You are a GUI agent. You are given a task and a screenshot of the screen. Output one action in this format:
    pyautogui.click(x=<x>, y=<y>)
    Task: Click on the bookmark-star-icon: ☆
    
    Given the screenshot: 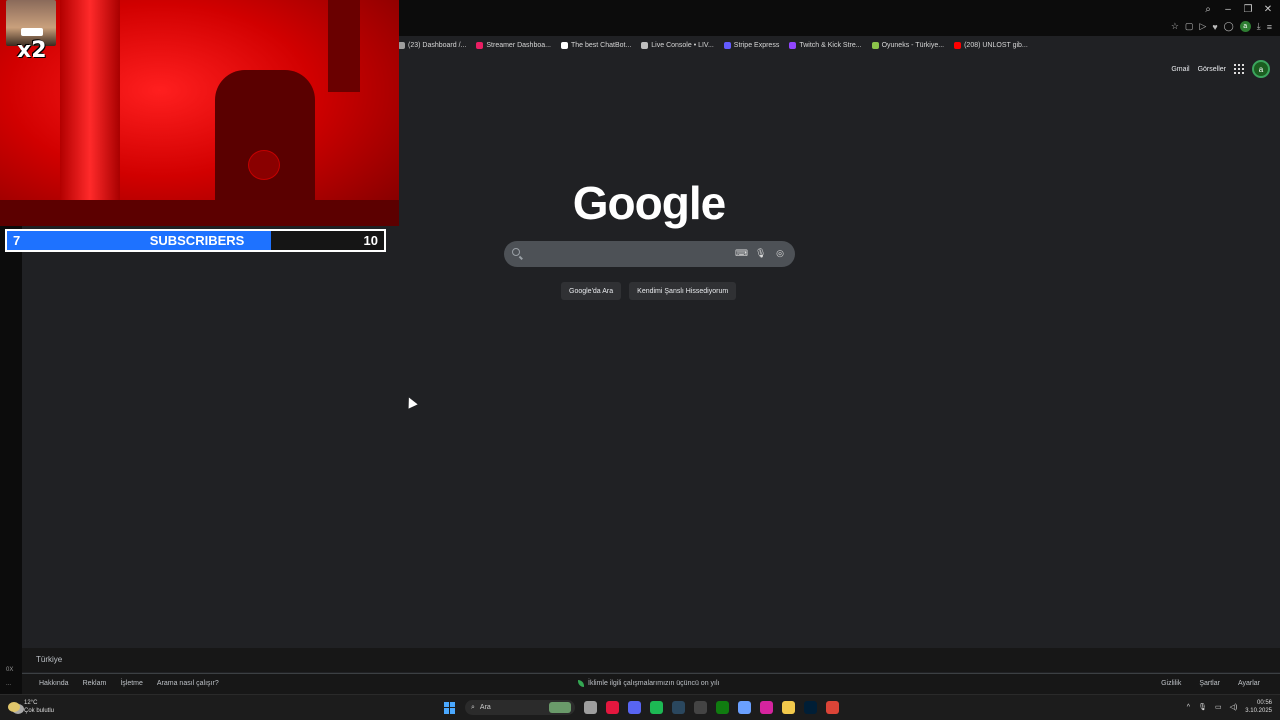 What is the action you would take?
    pyautogui.click(x=1175, y=26)
    